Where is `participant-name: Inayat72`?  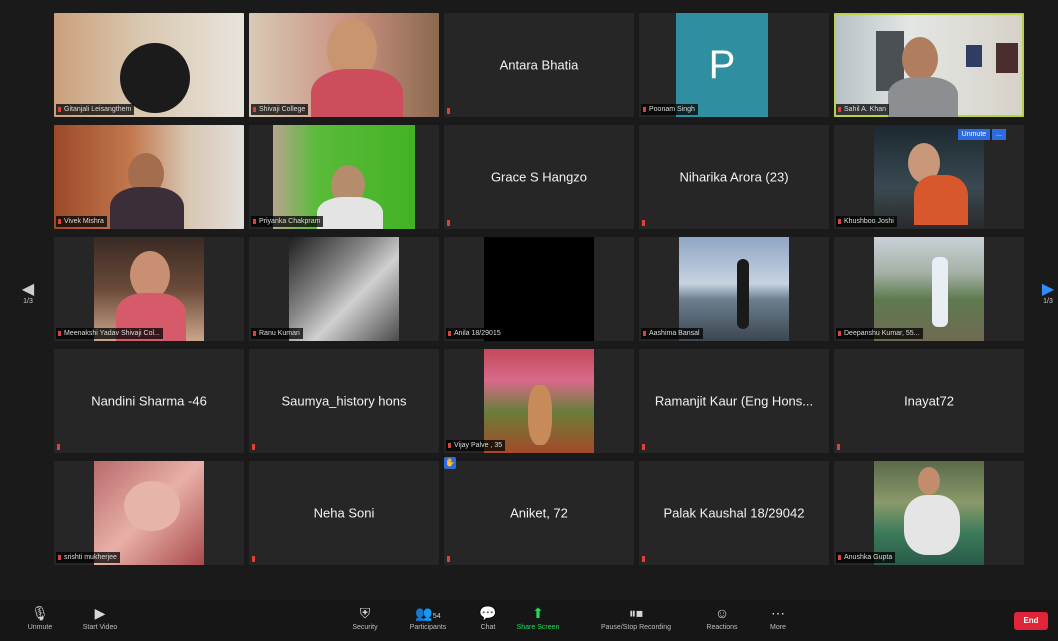 participant-name: Inayat72 is located at coordinates (929, 401).